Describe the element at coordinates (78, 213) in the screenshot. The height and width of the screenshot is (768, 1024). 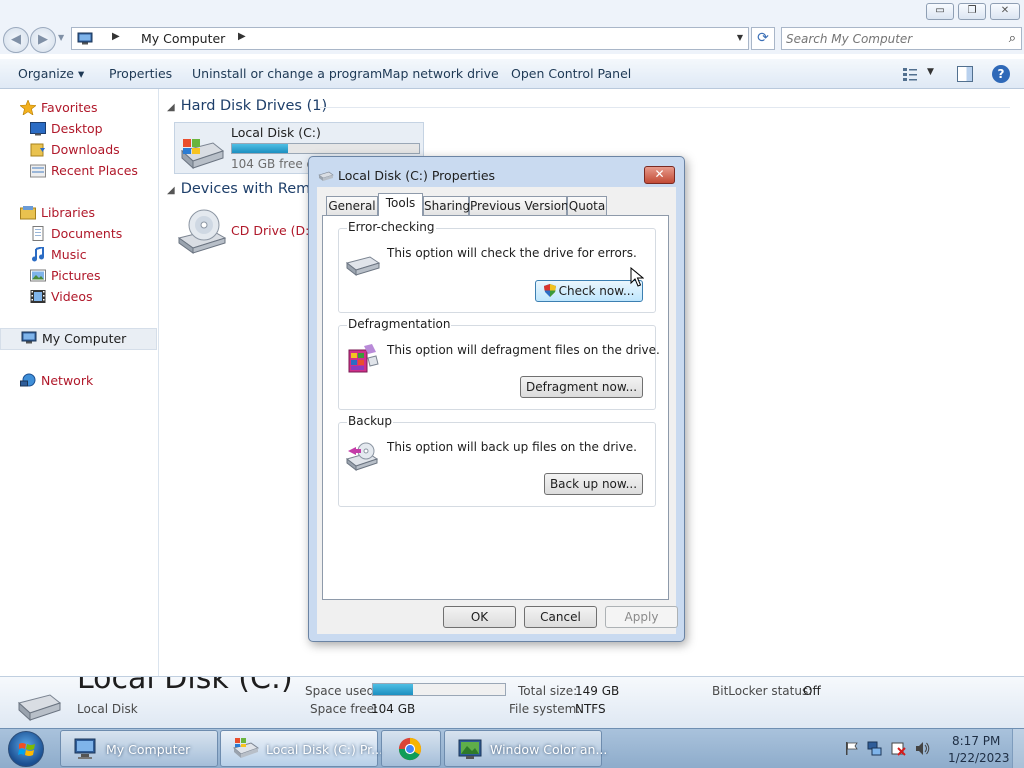
I see `sidebar-item-libraries: Libraries` at that location.